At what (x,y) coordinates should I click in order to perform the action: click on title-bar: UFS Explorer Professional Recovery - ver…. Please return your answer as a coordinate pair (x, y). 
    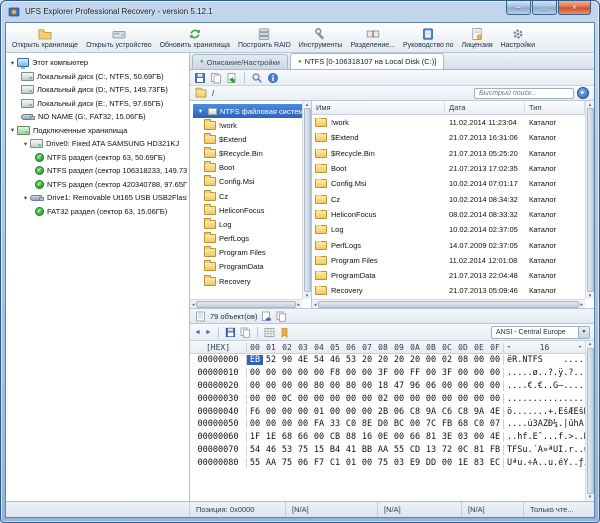
    Looking at the image, I should click on (300, 11).